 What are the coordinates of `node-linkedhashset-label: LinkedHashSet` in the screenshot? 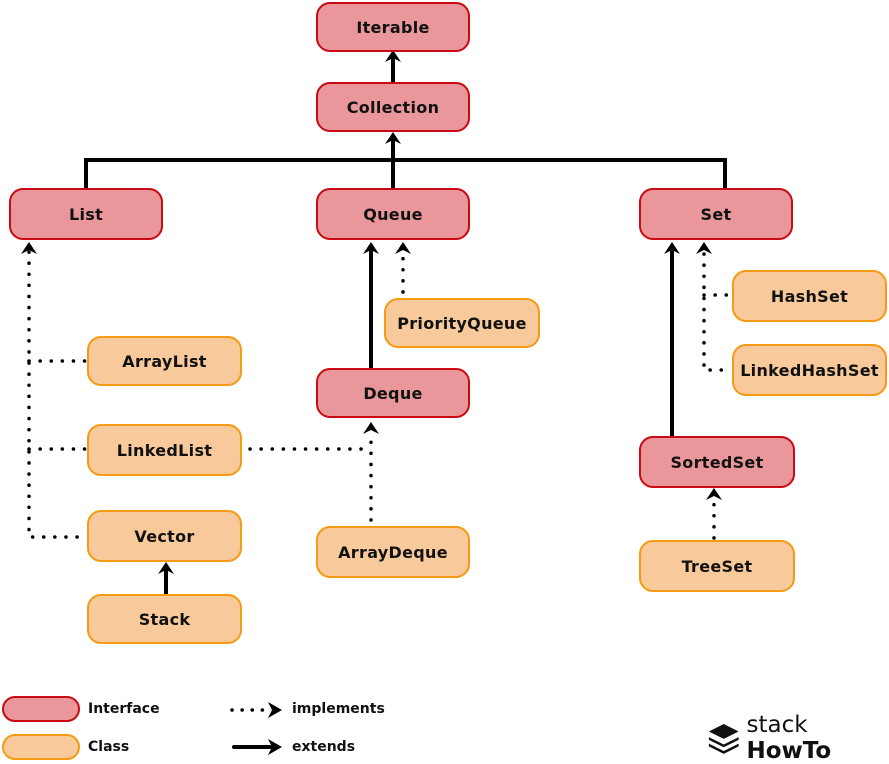 It's located at (809, 370).